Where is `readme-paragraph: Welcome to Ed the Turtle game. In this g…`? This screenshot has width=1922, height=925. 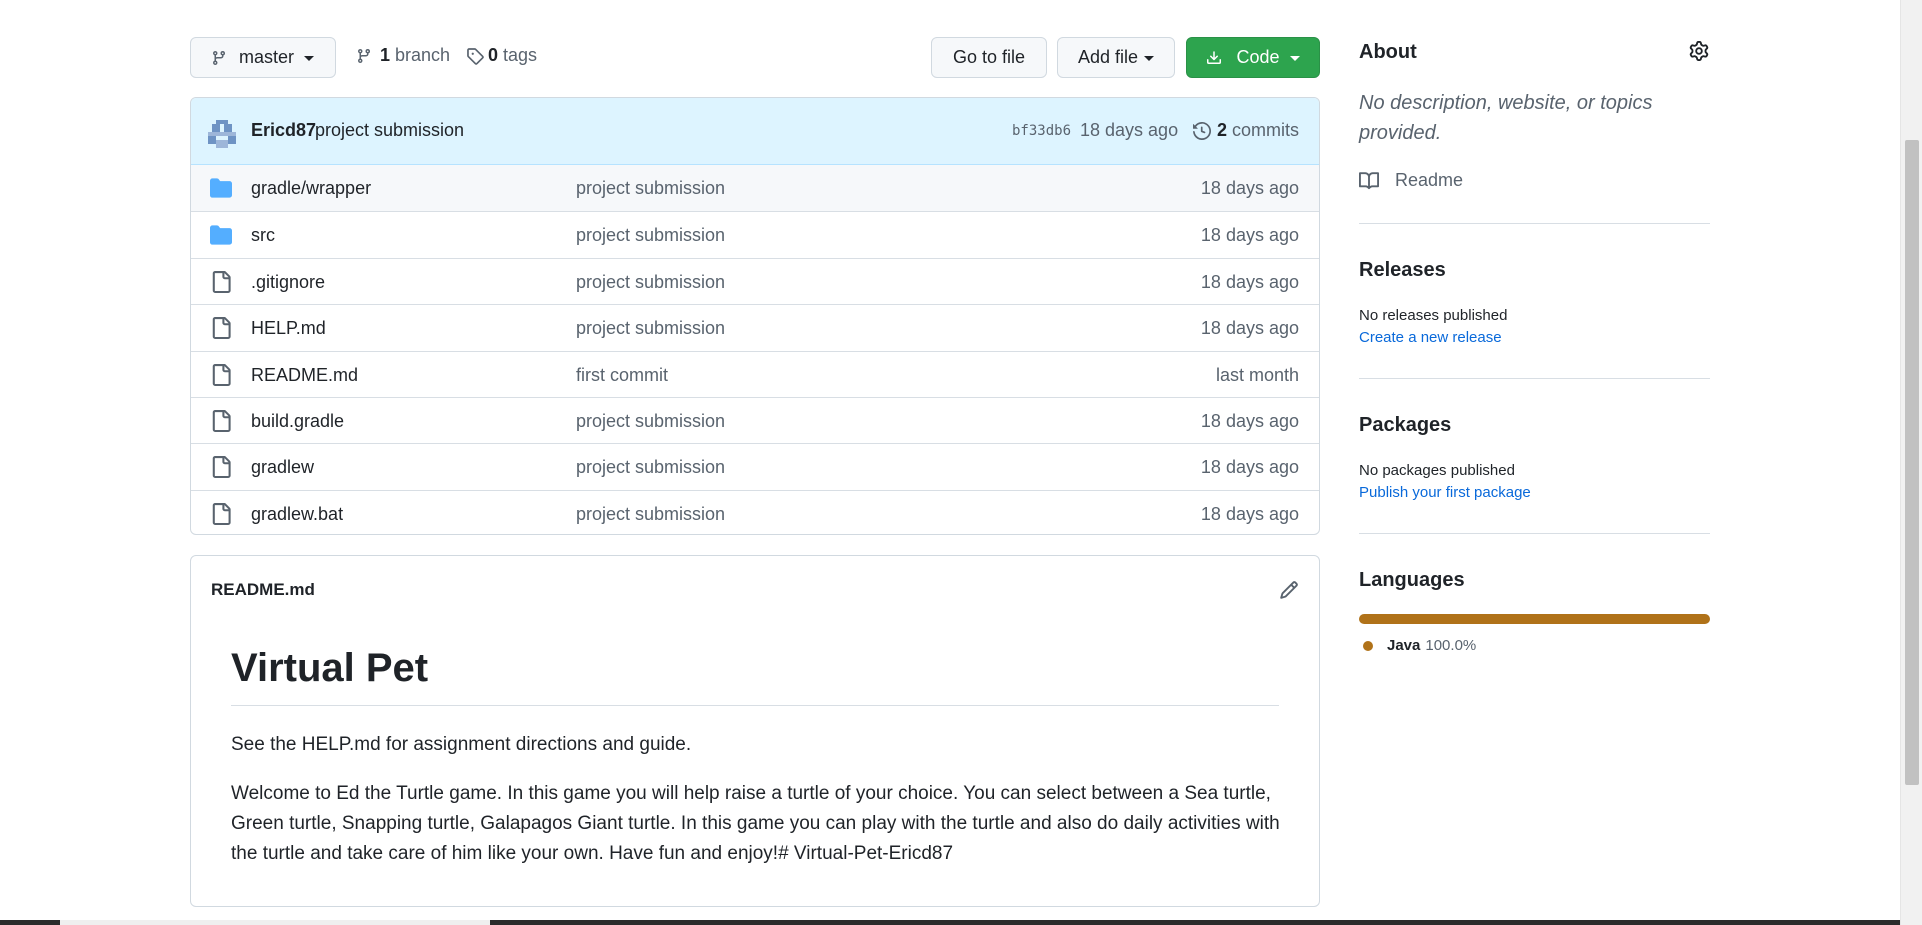 readme-paragraph: Welcome to Ed the Turtle game. In this g… is located at coordinates (755, 823).